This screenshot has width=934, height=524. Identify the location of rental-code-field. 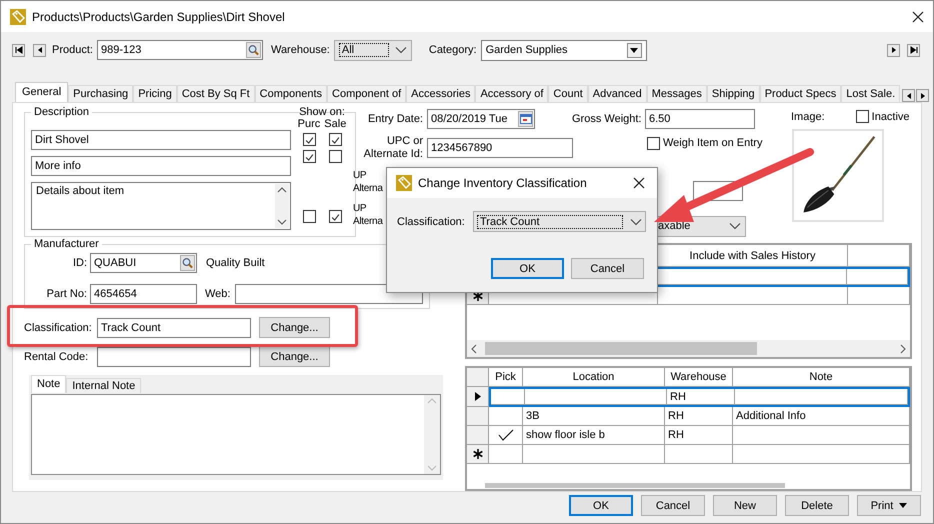
(174, 356).